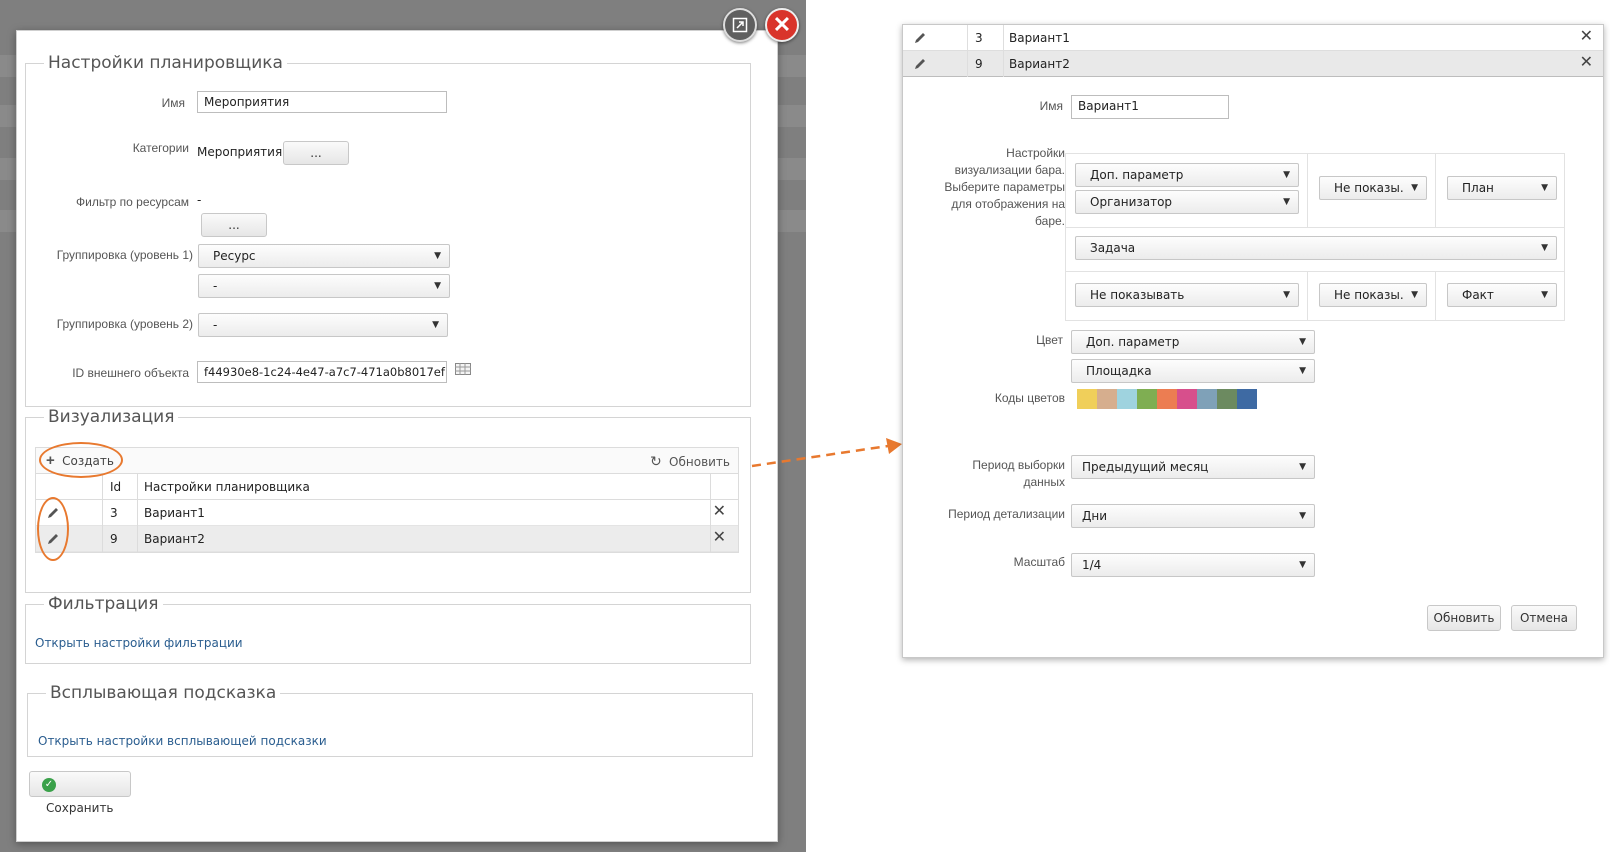 This screenshot has width=1610, height=852. I want to click on period-select: Предыдущий месяц ▼, so click(1193, 467).